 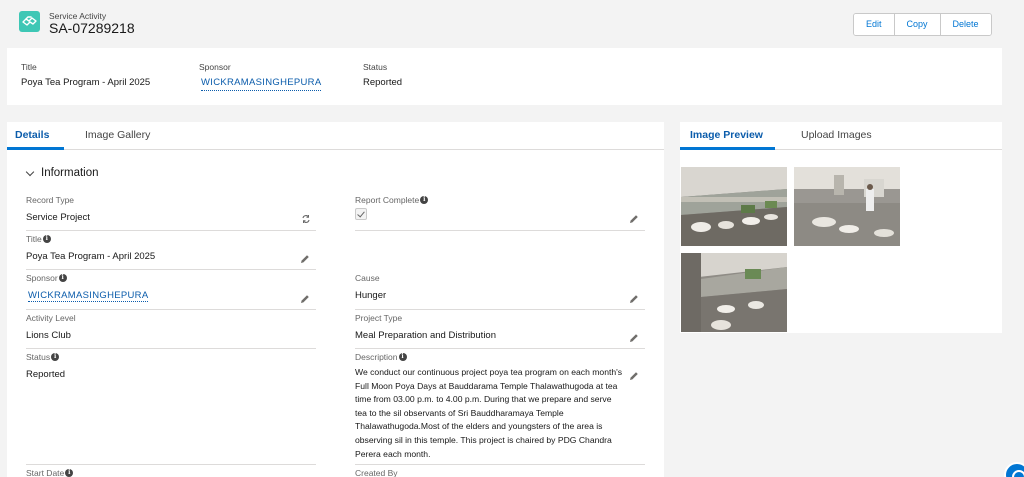 What do you see at coordinates (32, 135) in the screenshot?
I see `tab-details: Details` at bounding box center [32, 135].